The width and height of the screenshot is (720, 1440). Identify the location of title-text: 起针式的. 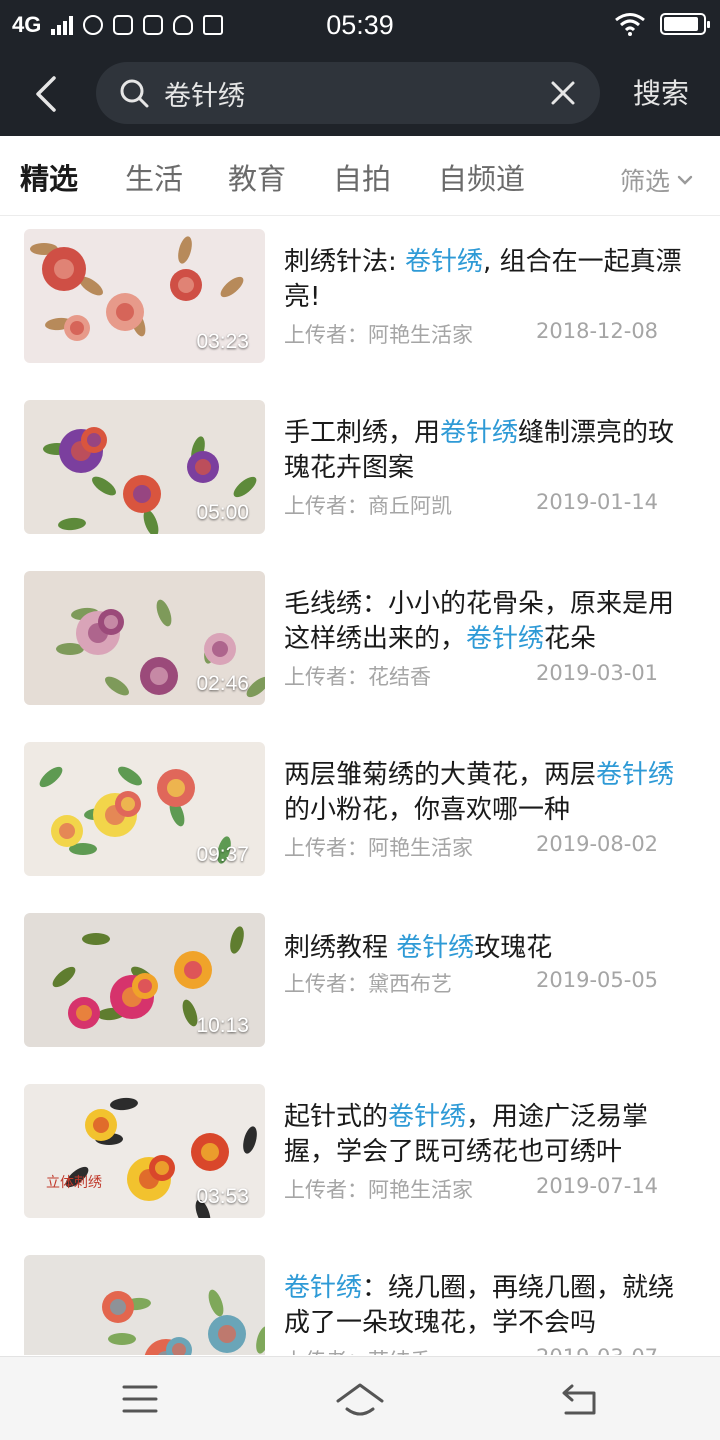
(336, 1117).